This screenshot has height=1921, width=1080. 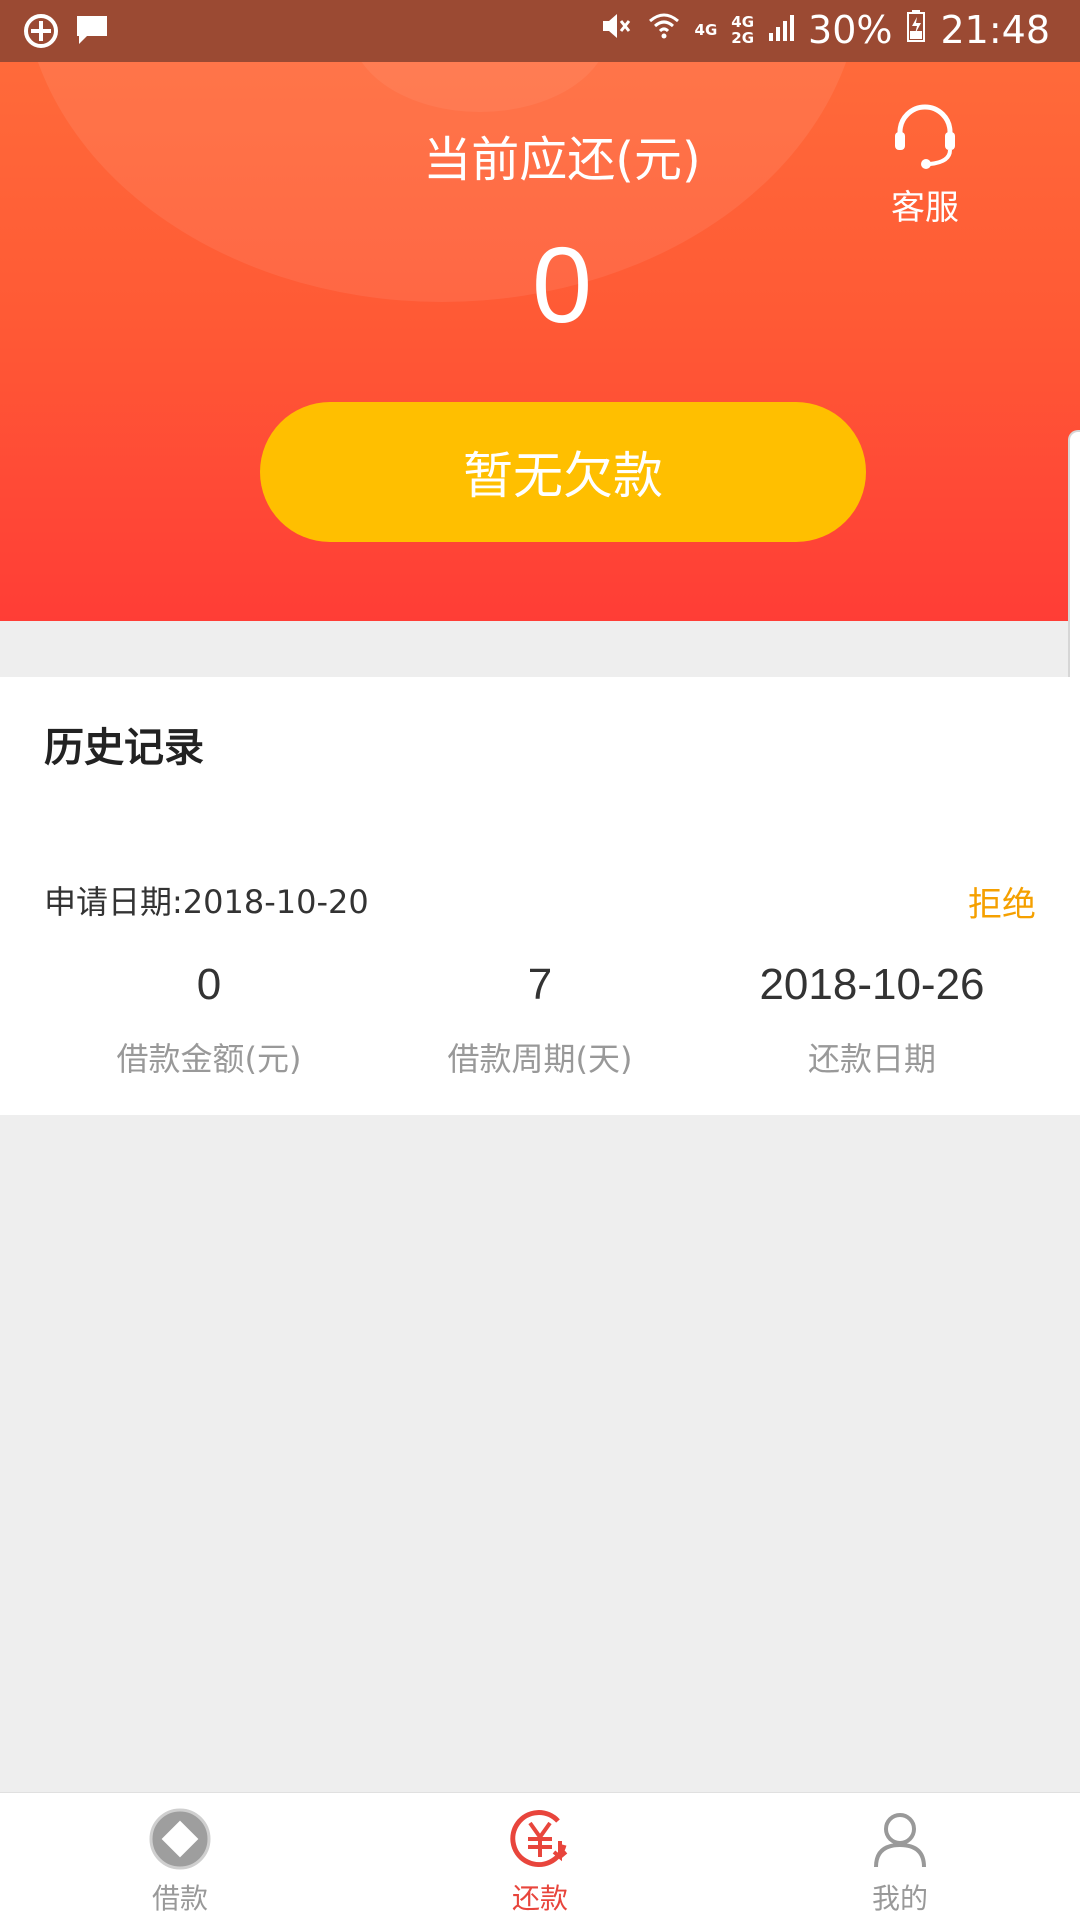 What do you see at coordinates (562, 284) in the screenshot?
I see `current-due-amount: 0` at bounding box center [562, 284].